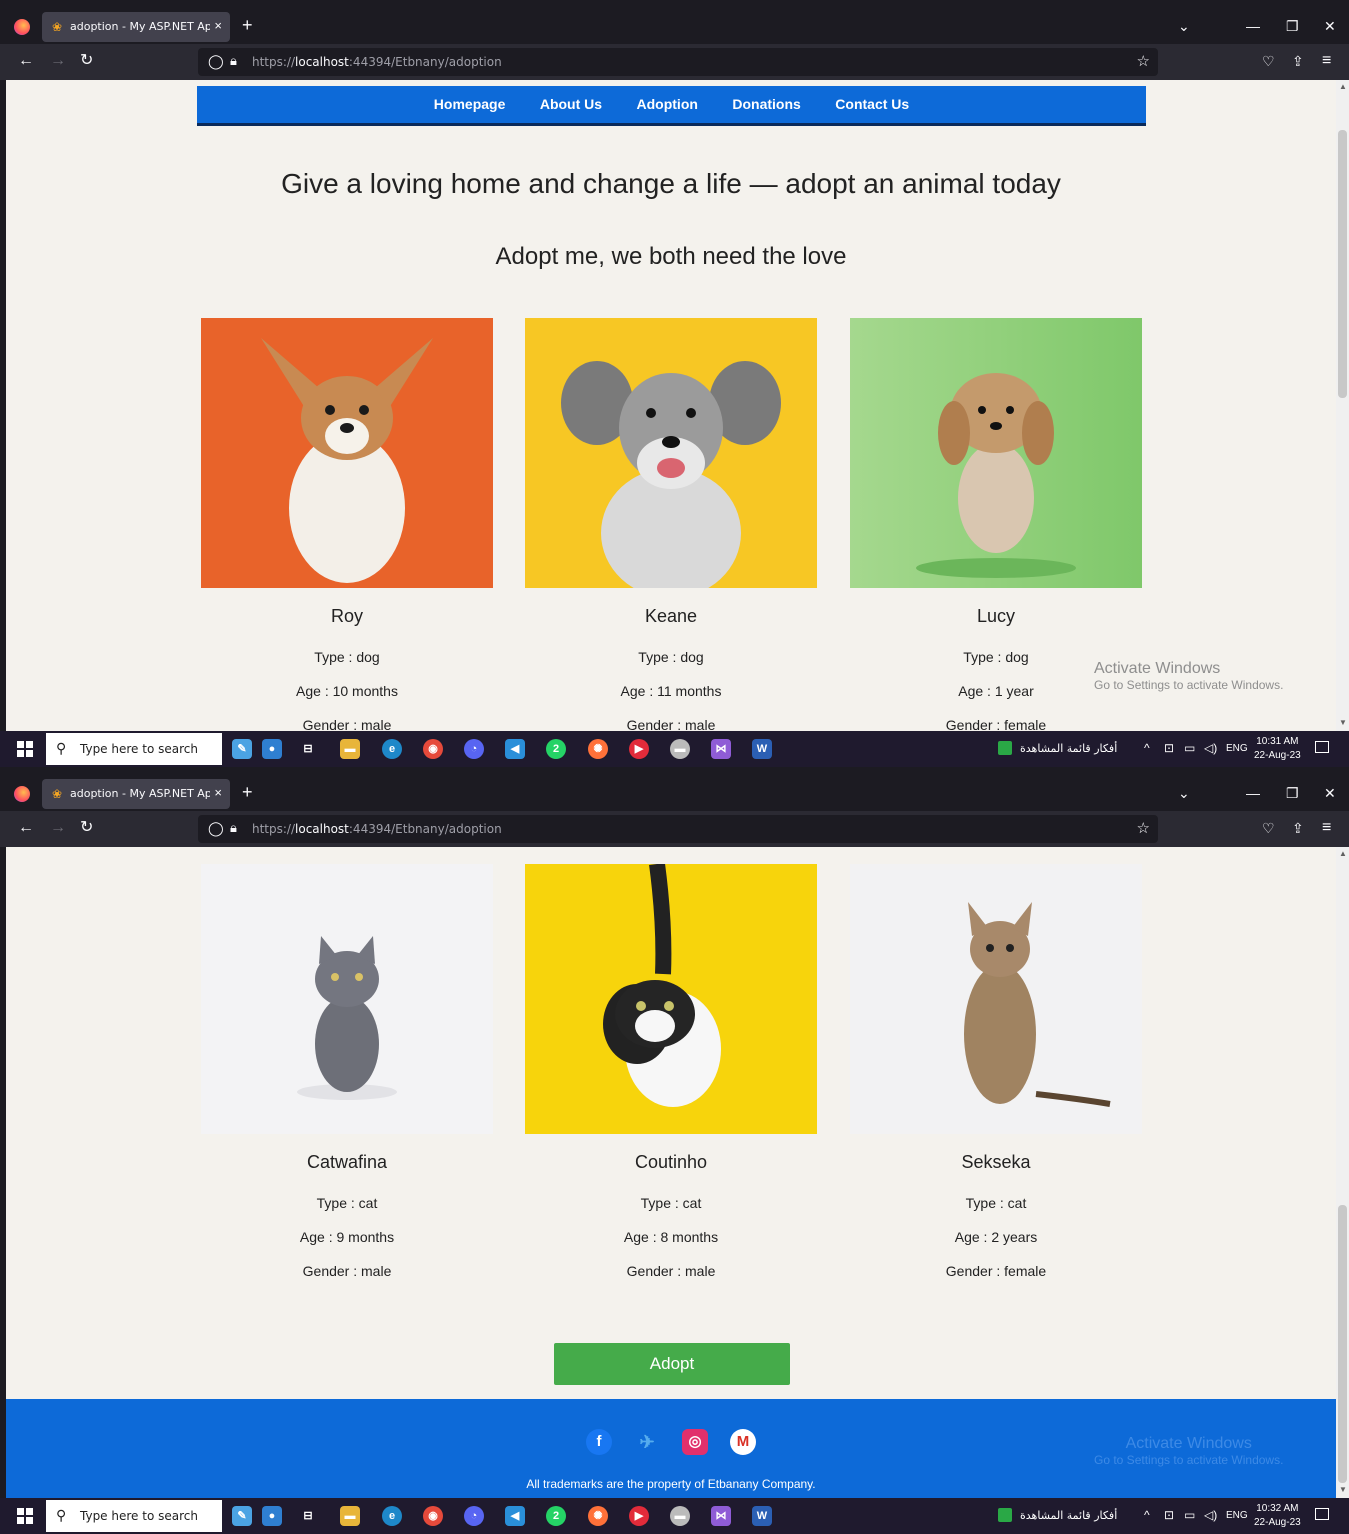 The height and width of the screenshot is (1534, 1349). Describe the element at coordinates (470, 104) in the screenshot. I see `nav-homepage: Homepage` at that location.